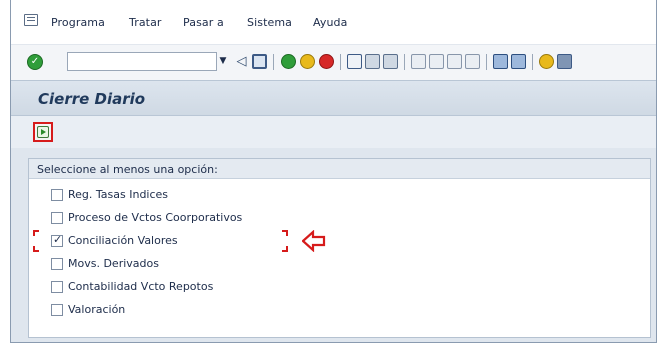 Image resolution: width=657 pixels, height=343 pixels. I want to click on option-label: Reg. Tasas Indices, so click(118, 194).